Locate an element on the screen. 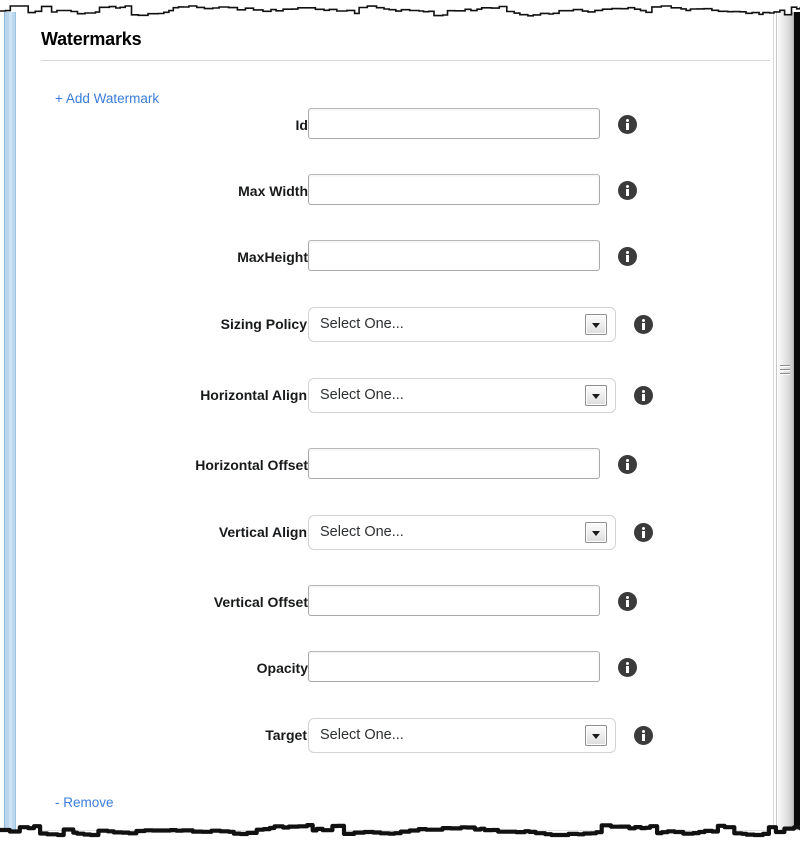 The width and height of the screenshot is (800, 847). field-label: Id is located at coordinates (301, 125).